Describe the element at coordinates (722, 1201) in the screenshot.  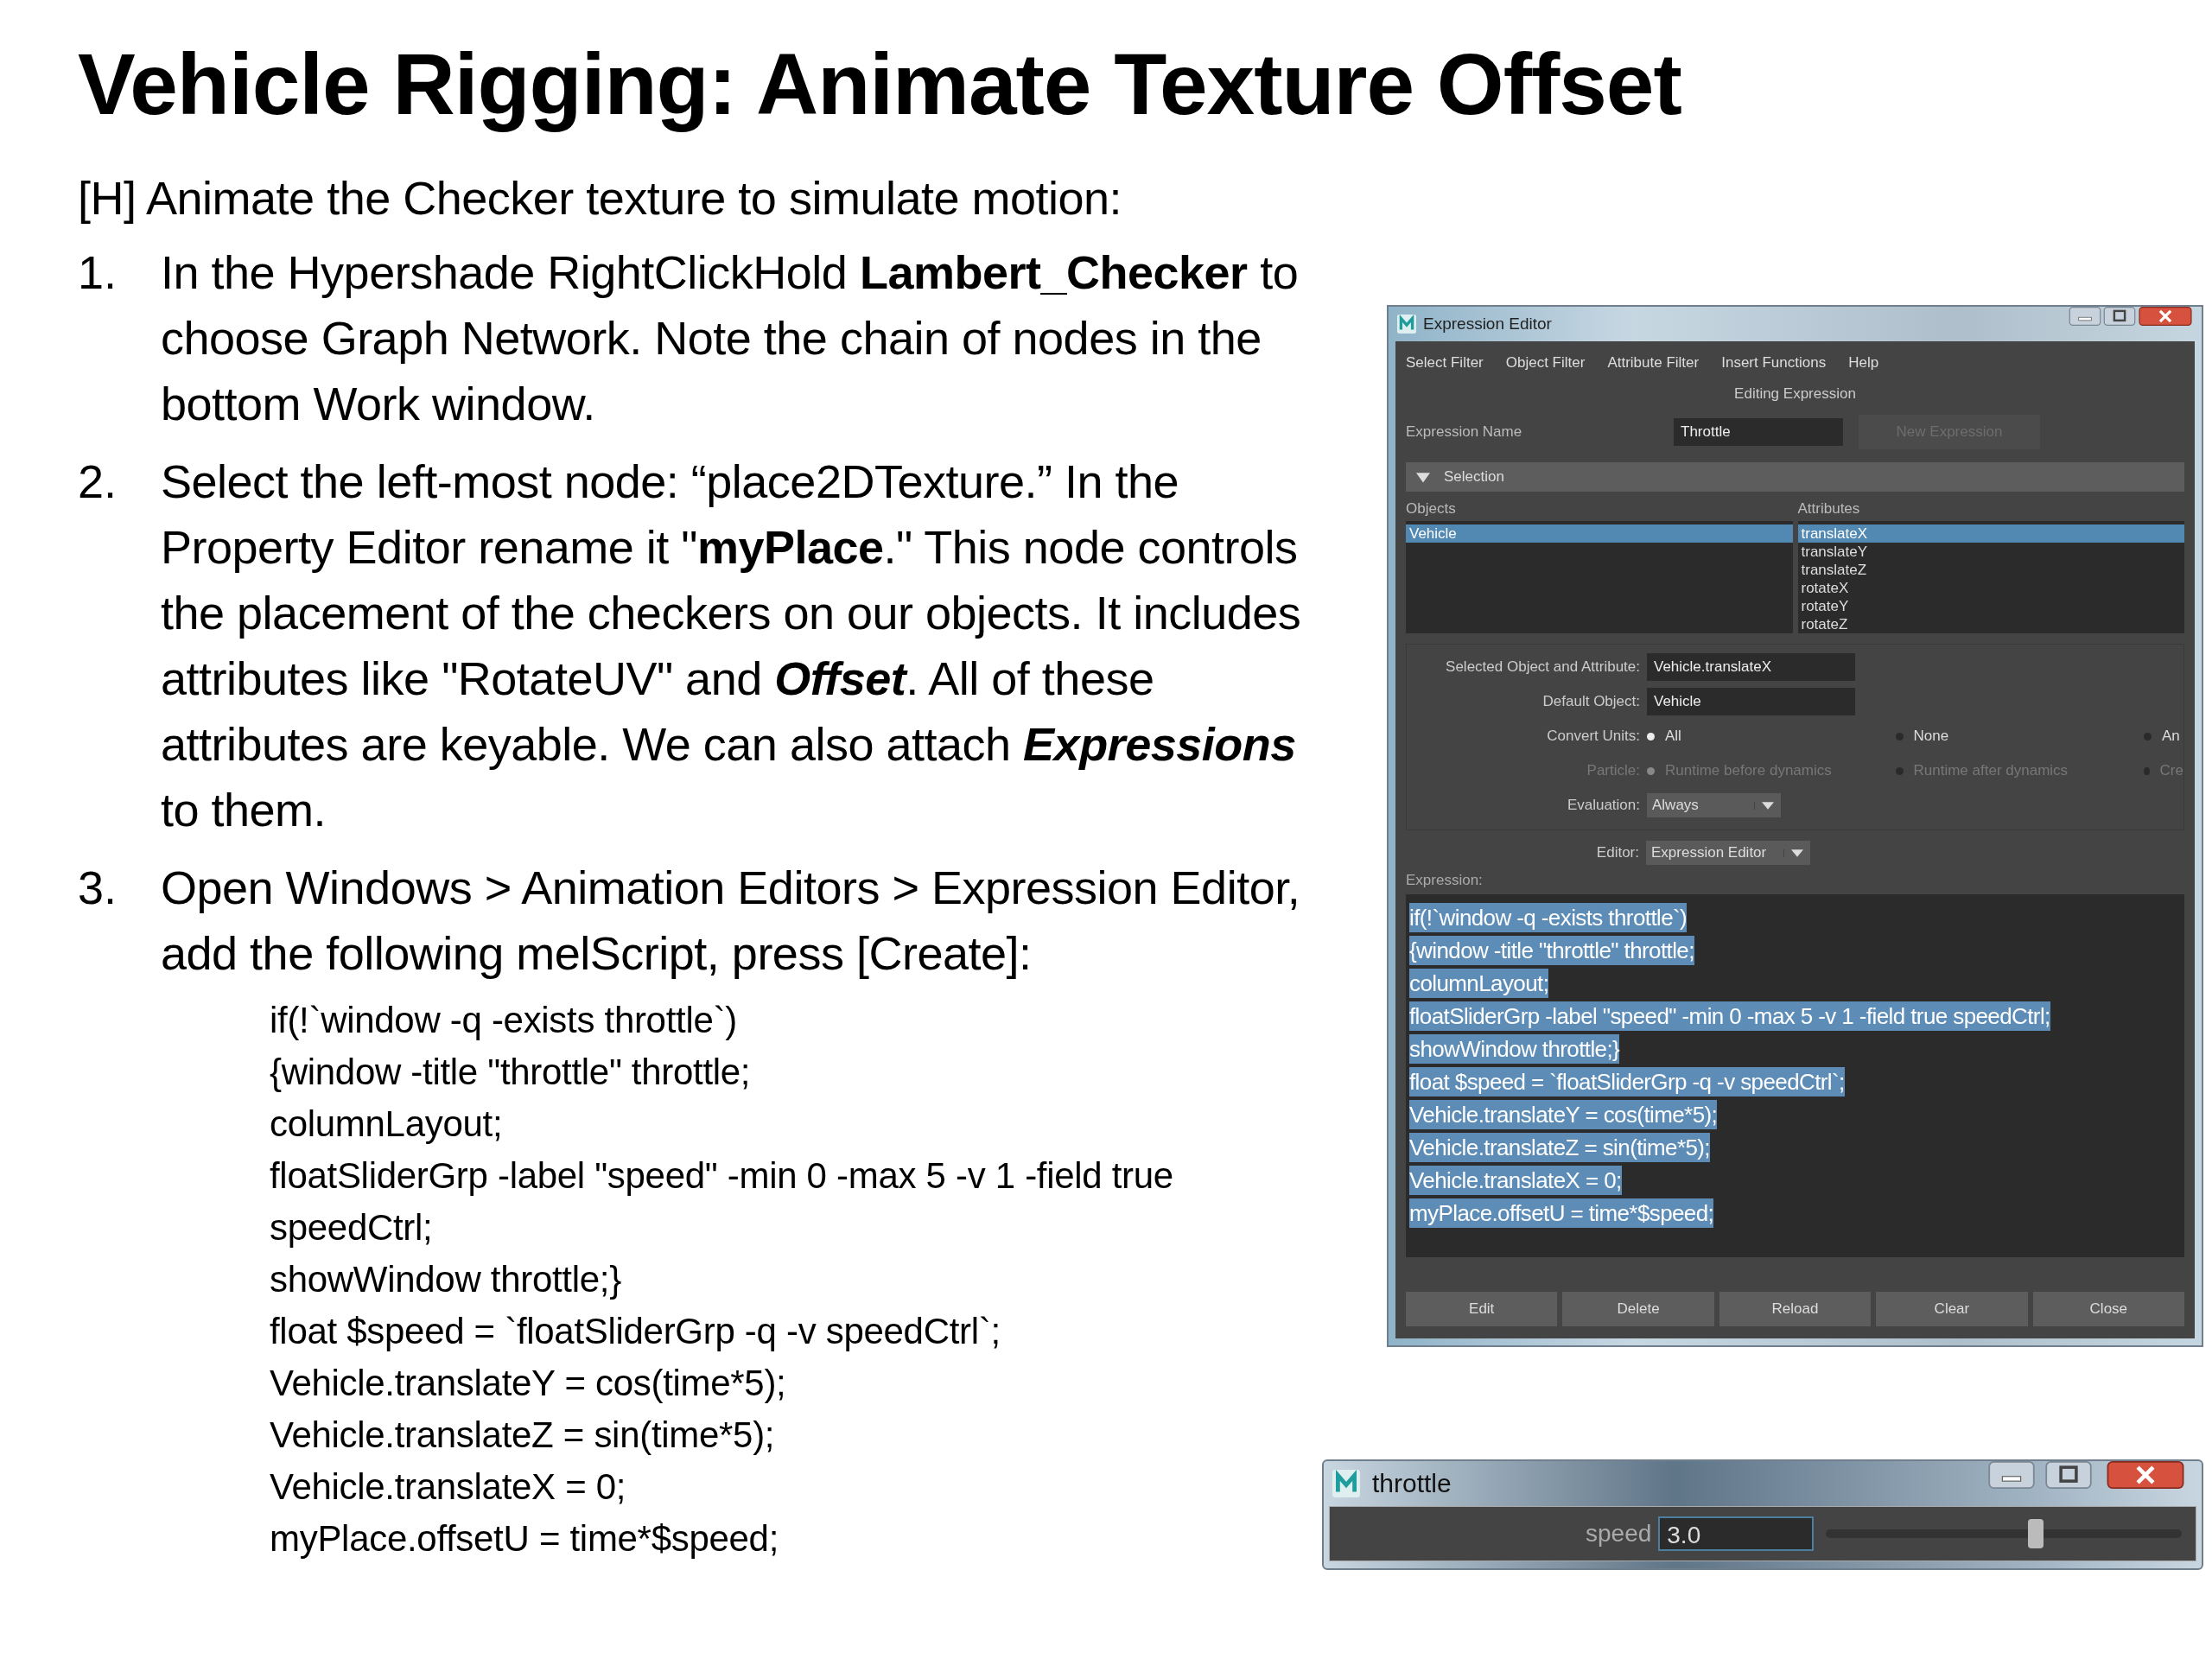
I see `code-line: floatSliderGrp -label "speed" -min 0 -max 5 -v 1 -field true speedCtrl;` at that location.